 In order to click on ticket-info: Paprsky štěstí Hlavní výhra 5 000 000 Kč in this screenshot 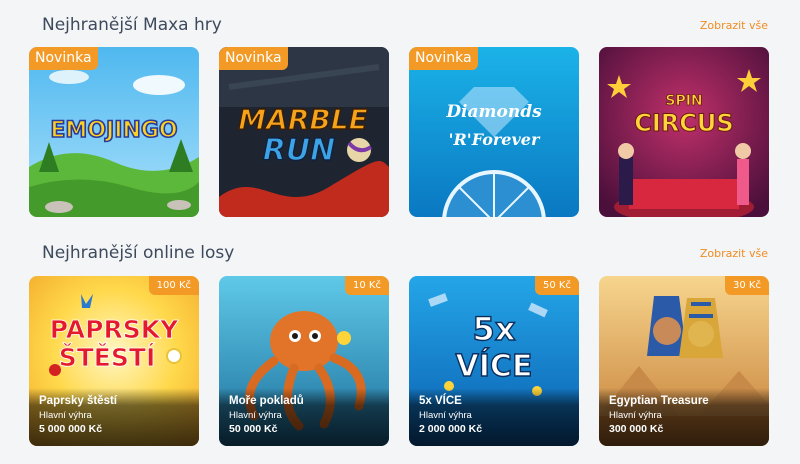, I will do `click(114, 417)`.